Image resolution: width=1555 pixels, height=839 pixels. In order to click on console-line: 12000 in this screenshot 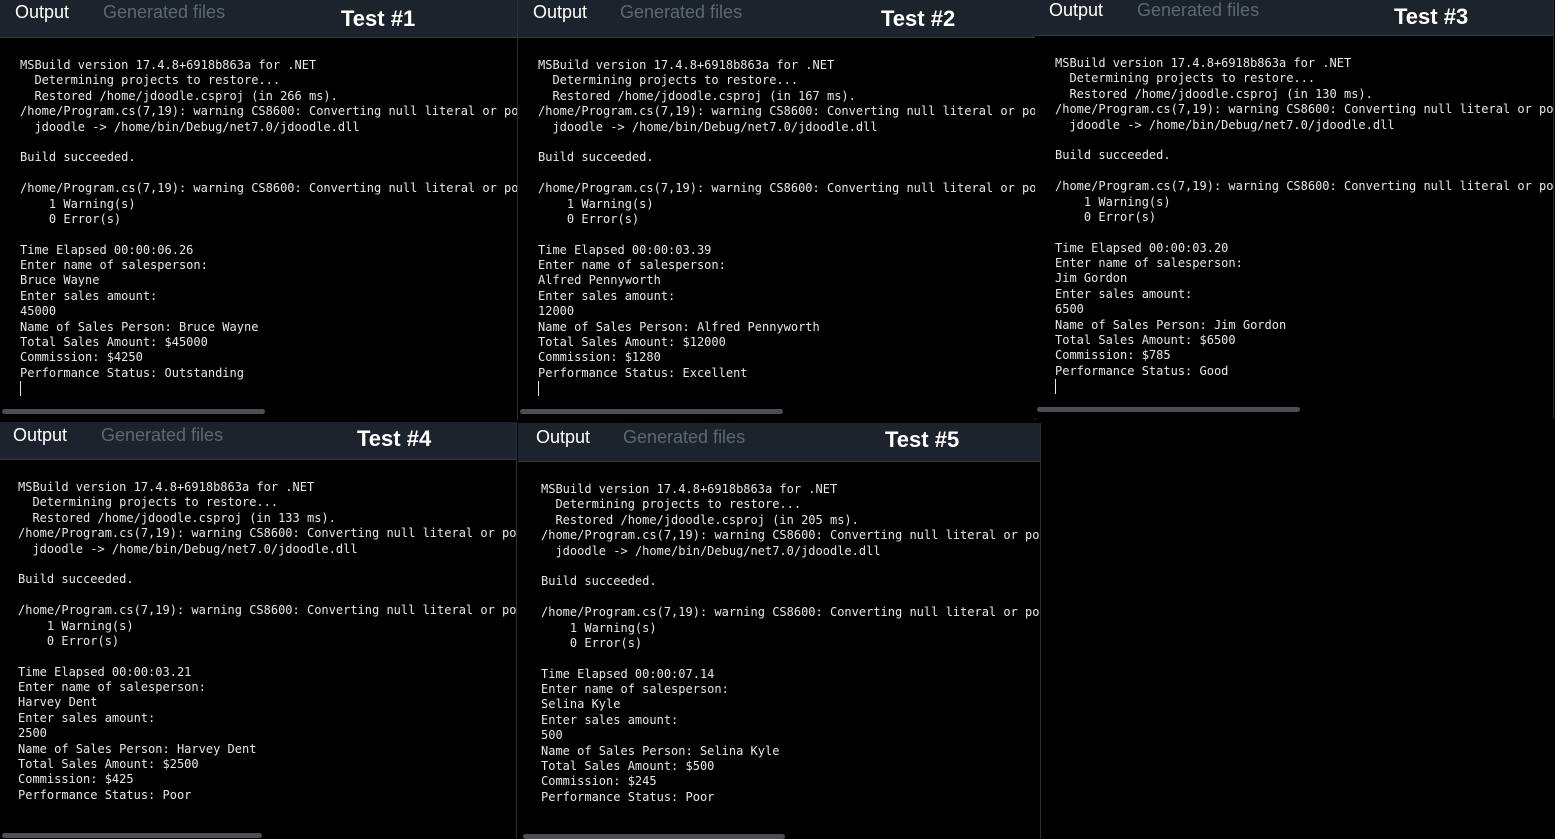, I will do `click(556, 311)`.